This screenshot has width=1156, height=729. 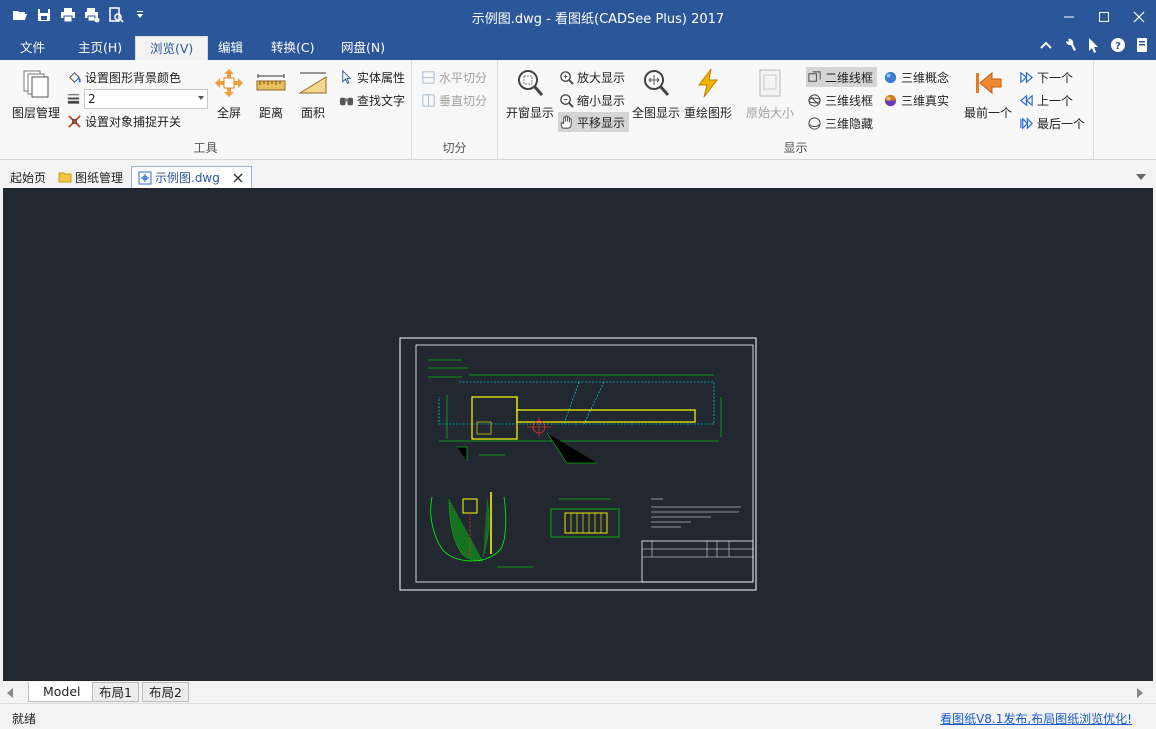 What do you see at coordinates (1051, 123) in the screenshot?
I see `last-button: 最后一个` at bounding box center [1051, 123].